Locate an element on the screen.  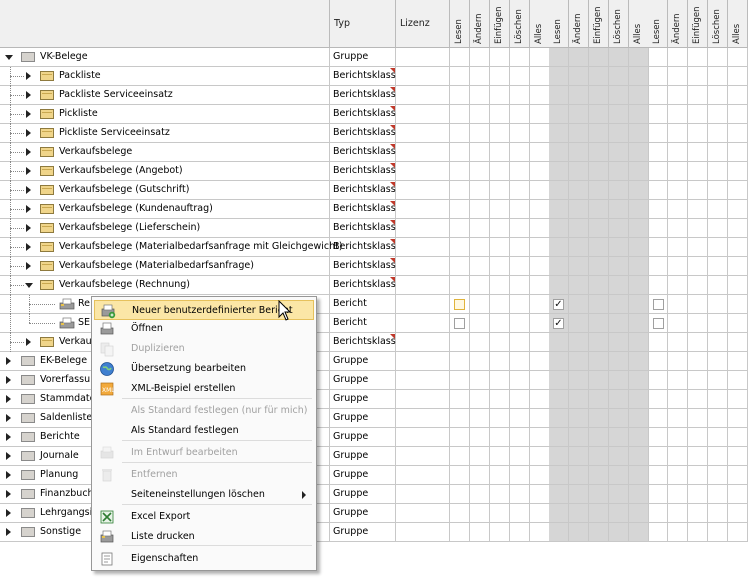
perm-column-header-2-4: Löschen is located at coordinates (619, 24).